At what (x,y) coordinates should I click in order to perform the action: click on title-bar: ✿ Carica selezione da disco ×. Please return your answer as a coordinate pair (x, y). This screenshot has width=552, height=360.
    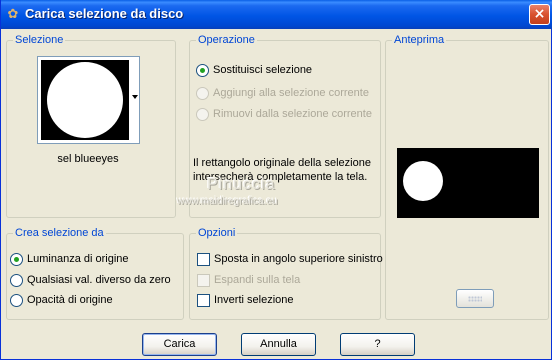
    Looking at the image, I should click on (276, 14).